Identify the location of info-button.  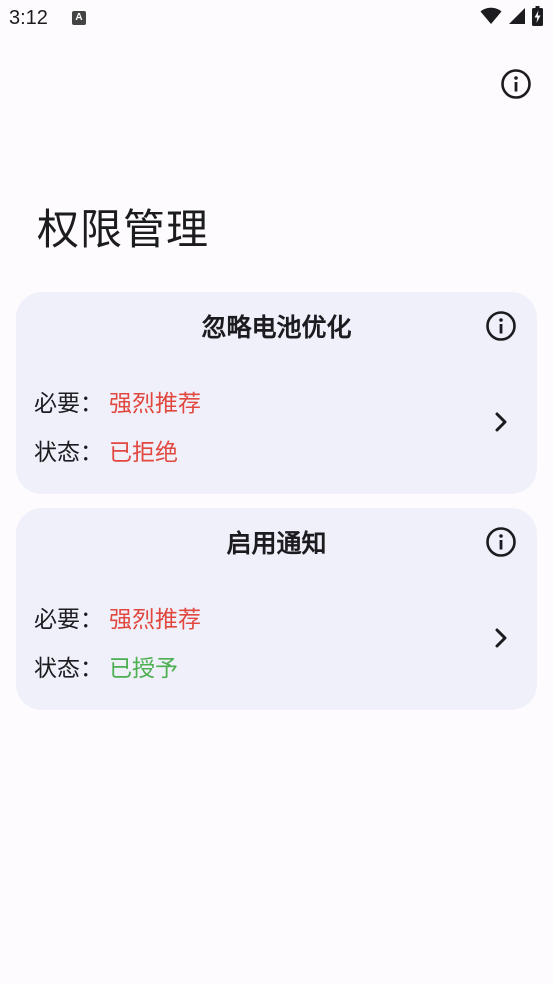
(516, 86).